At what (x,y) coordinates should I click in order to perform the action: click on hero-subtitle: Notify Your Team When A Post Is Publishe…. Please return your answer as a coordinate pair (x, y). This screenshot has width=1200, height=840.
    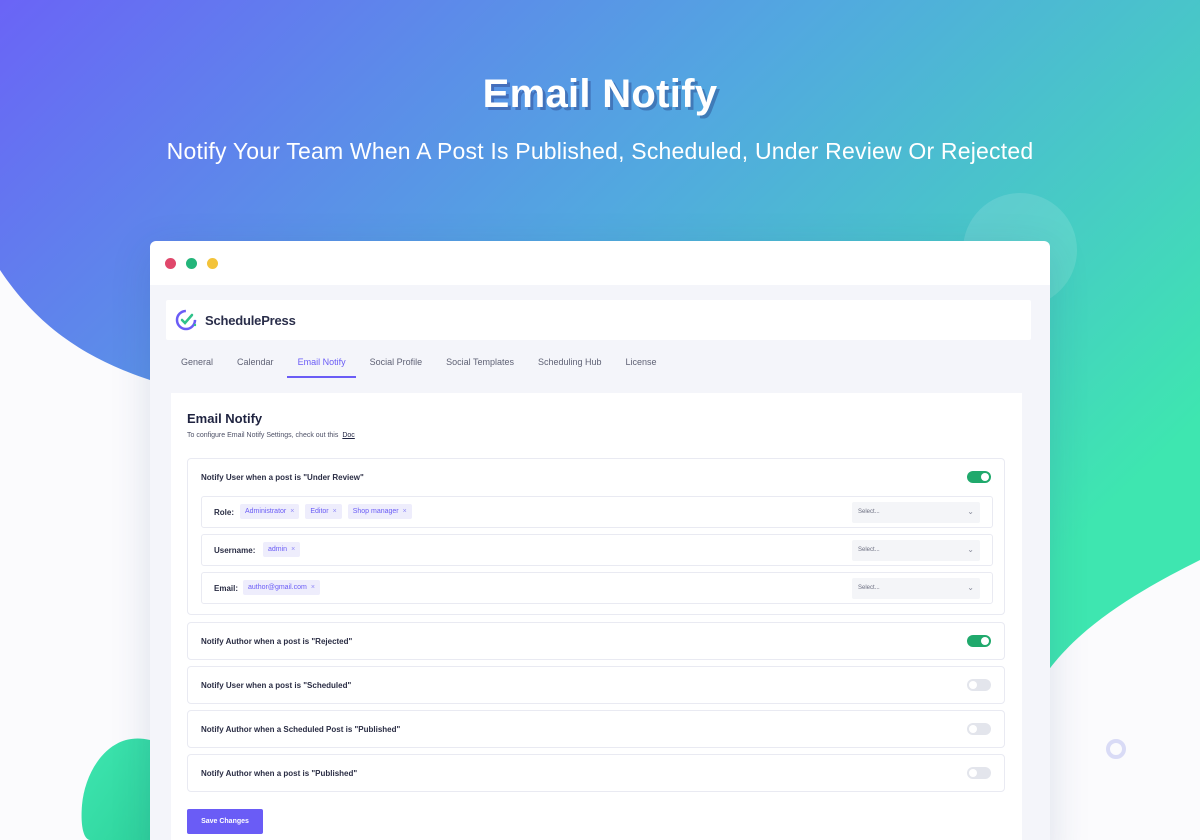
    Looking at the image, I should click on (600, 151).